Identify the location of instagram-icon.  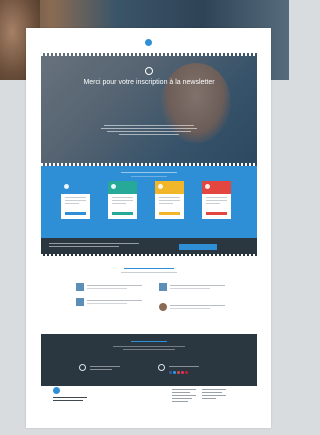
(182, 372).